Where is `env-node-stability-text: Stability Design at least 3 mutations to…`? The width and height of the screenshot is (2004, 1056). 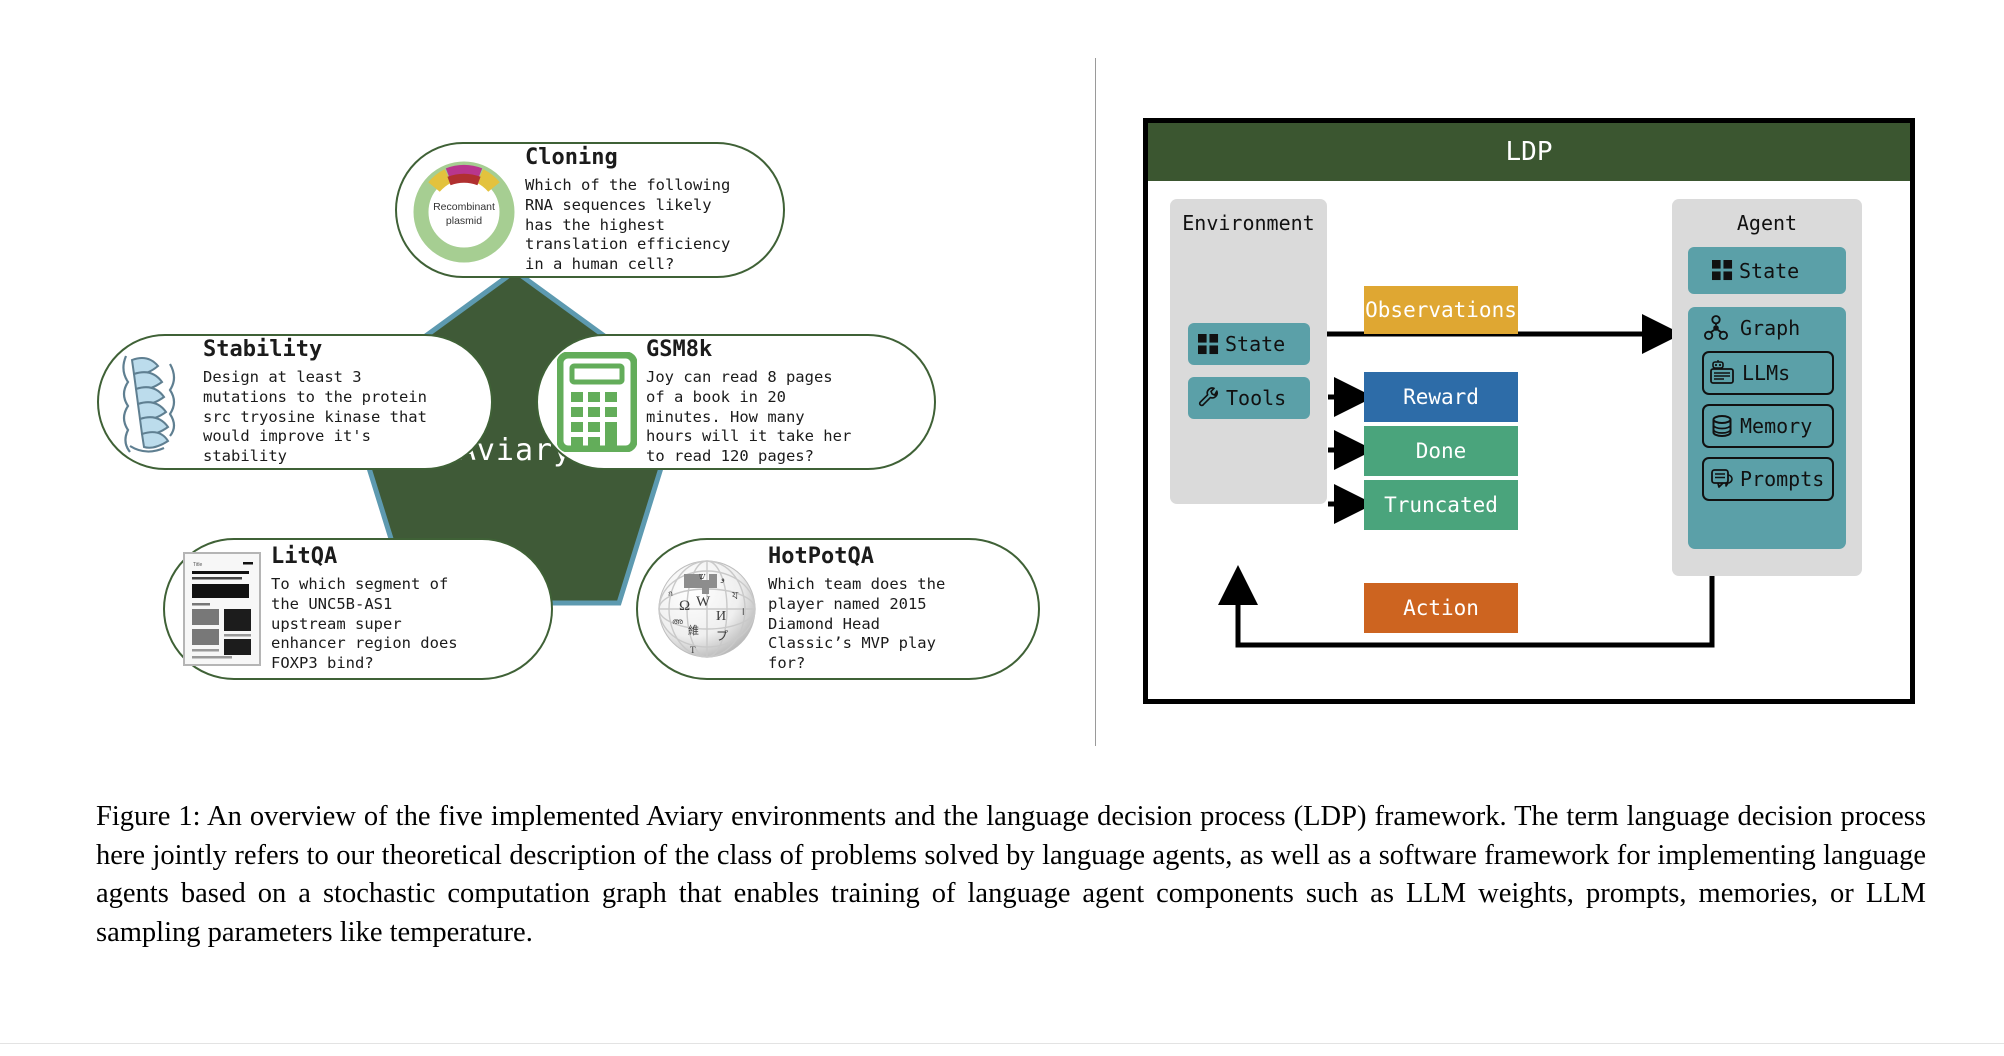 env-node-stability-text: Stability Design at least 3 mutations to… is located at coordinates (336, 402).